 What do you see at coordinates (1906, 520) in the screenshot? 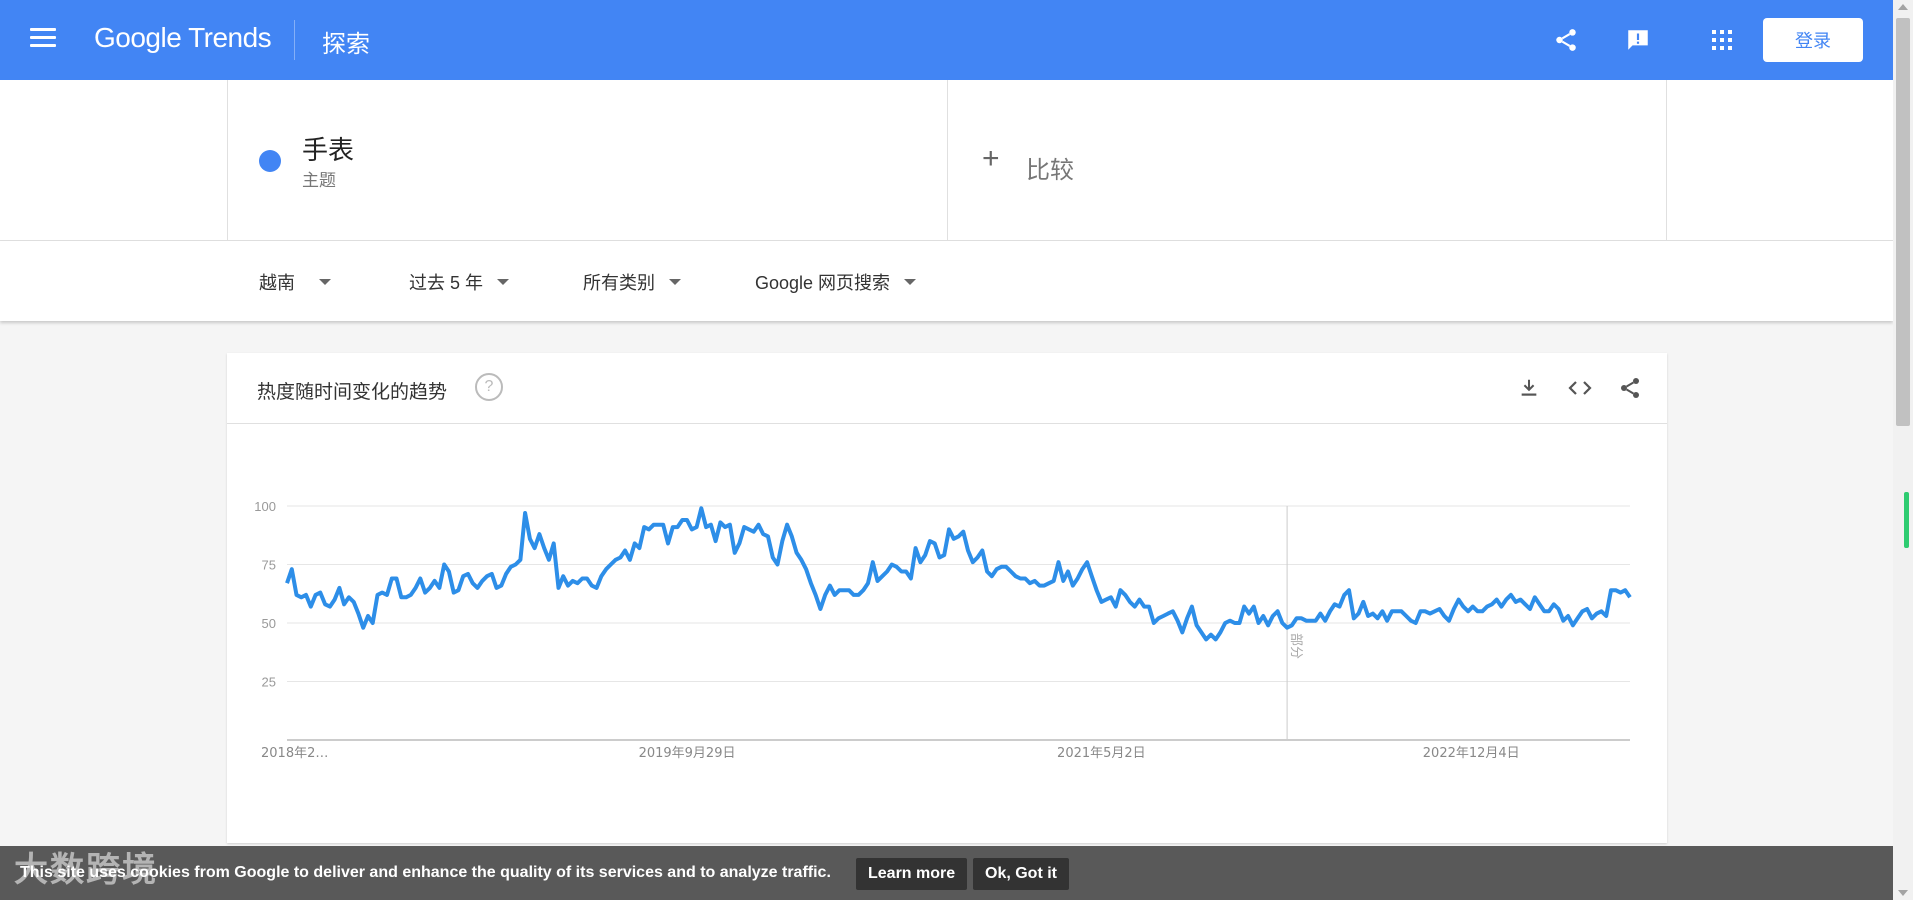
I see `scroll-marker` at bounding box center [1906, 520].